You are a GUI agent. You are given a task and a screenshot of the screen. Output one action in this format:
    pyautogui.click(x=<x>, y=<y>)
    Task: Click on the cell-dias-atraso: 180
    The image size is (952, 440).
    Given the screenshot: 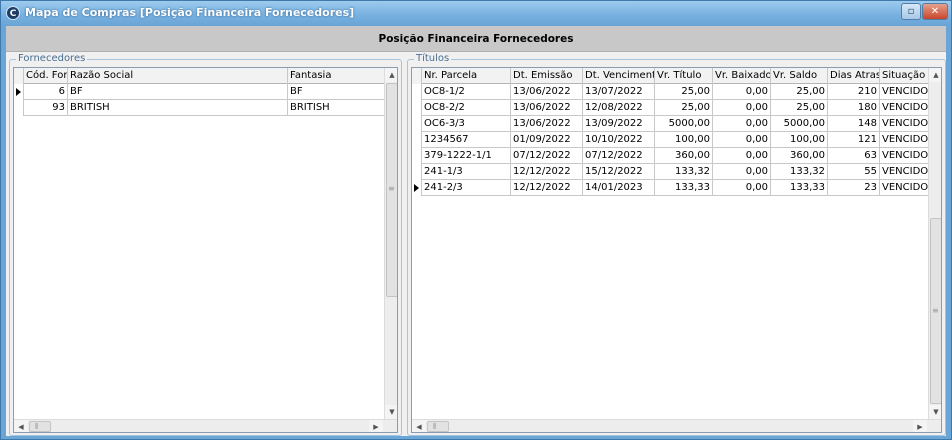 What is the action you would take?
    pyautogui.click(x=854, y=108)
    